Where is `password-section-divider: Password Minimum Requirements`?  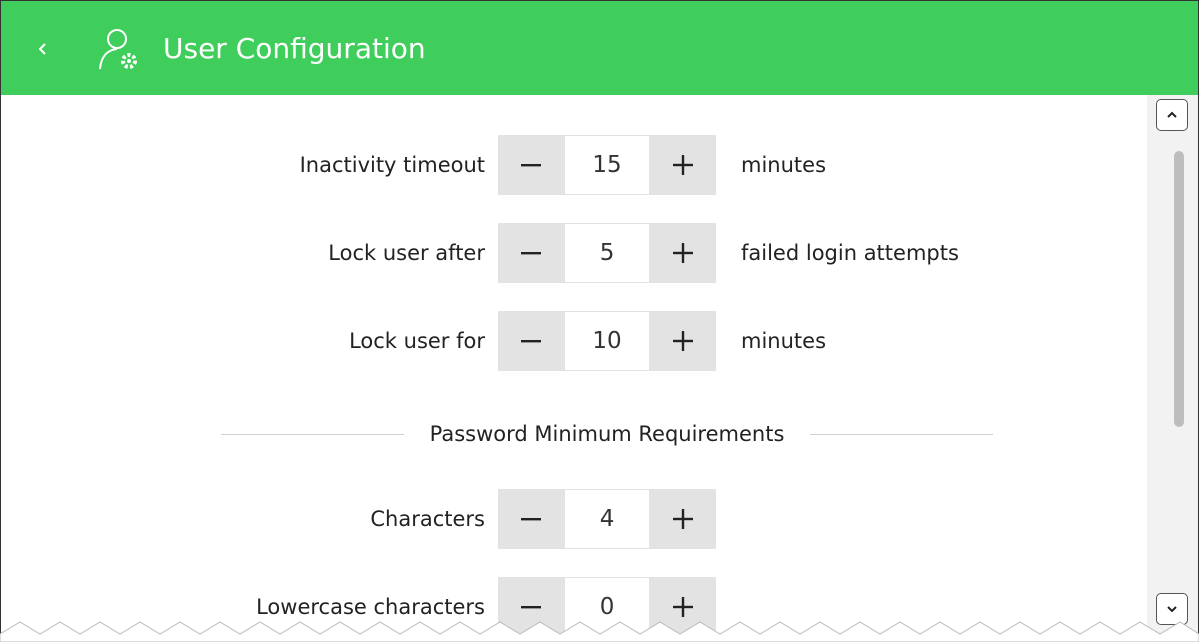
password-section-divider: Password Minimum Requirements is located at coordinates (607, 434).